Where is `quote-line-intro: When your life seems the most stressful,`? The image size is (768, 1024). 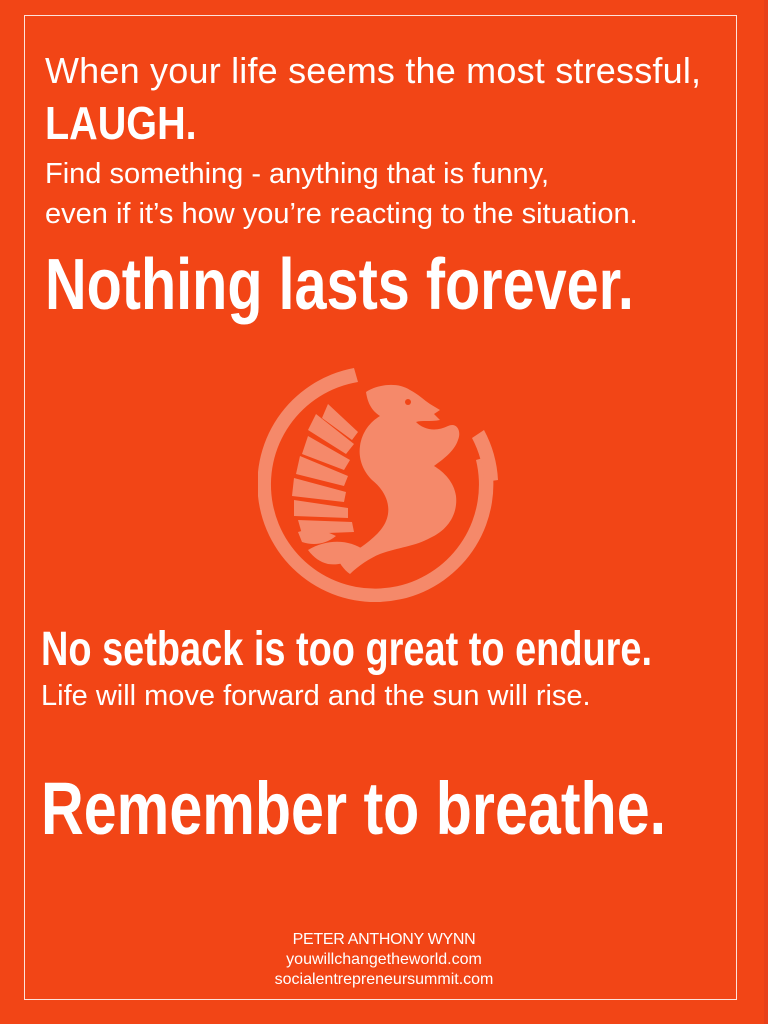
quote-line-intro: When your life seems the most stressful, is located at coordinates (373, 70).